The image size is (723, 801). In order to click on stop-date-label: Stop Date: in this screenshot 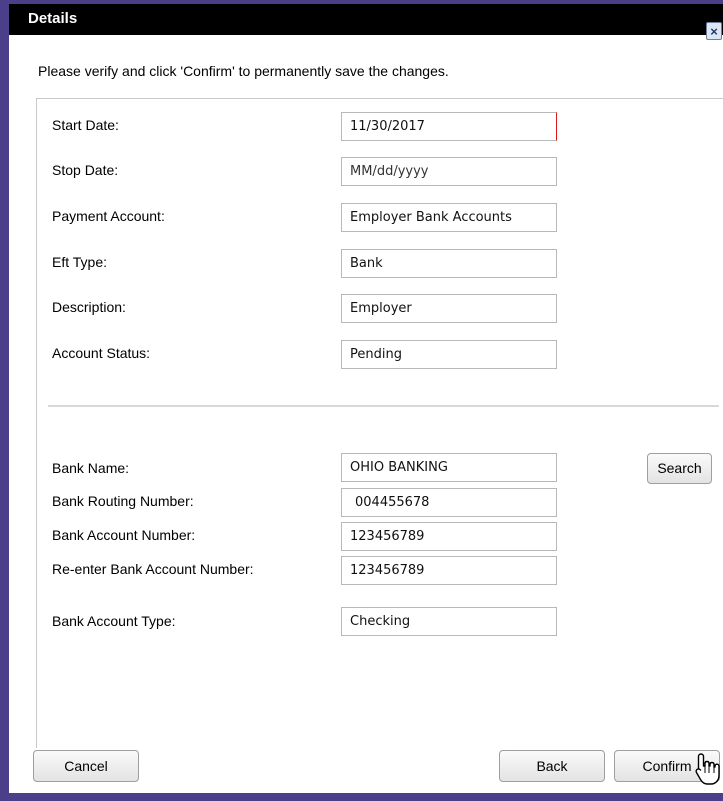, I will do `click(85, 170)`.